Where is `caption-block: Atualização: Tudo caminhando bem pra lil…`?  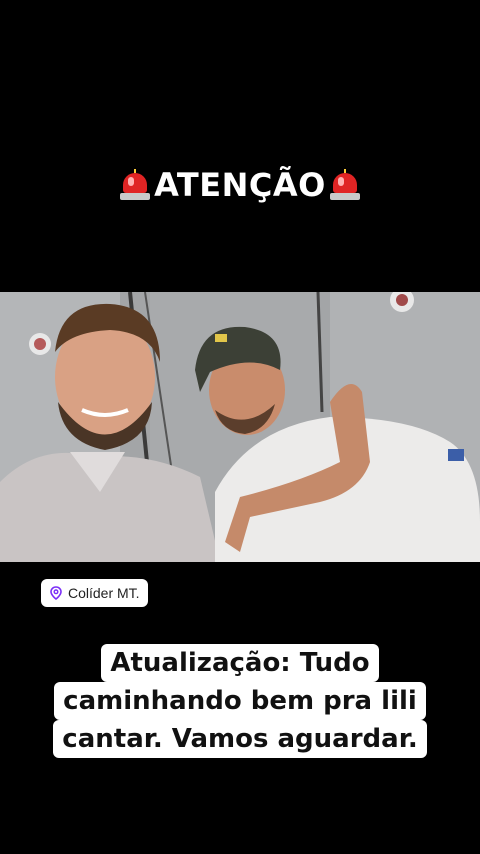 caption-block: Atualização: Tudo caminhando bem pra lil… is located at coordinates (240, 701).